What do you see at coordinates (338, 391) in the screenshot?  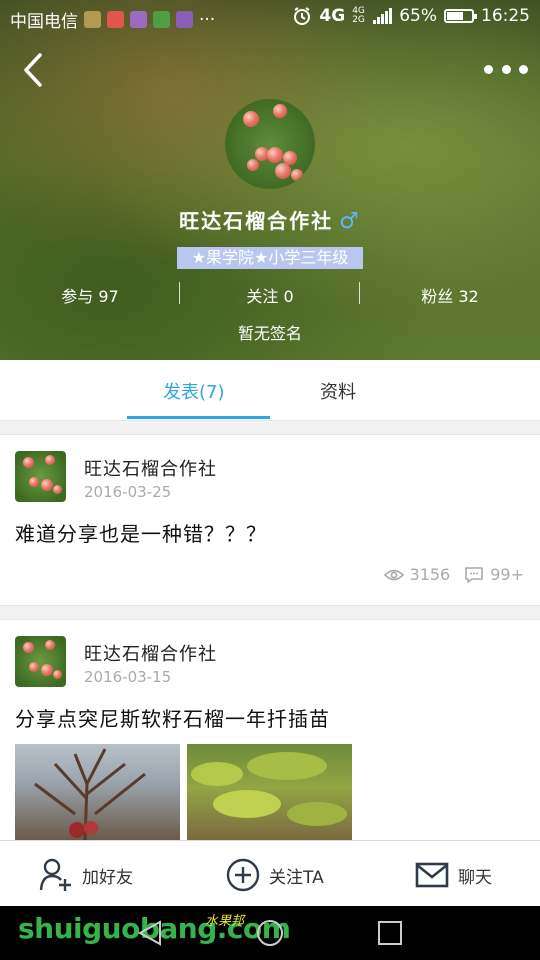 I see `tab-profile-info: 资料` at bounding box center [338, 391].